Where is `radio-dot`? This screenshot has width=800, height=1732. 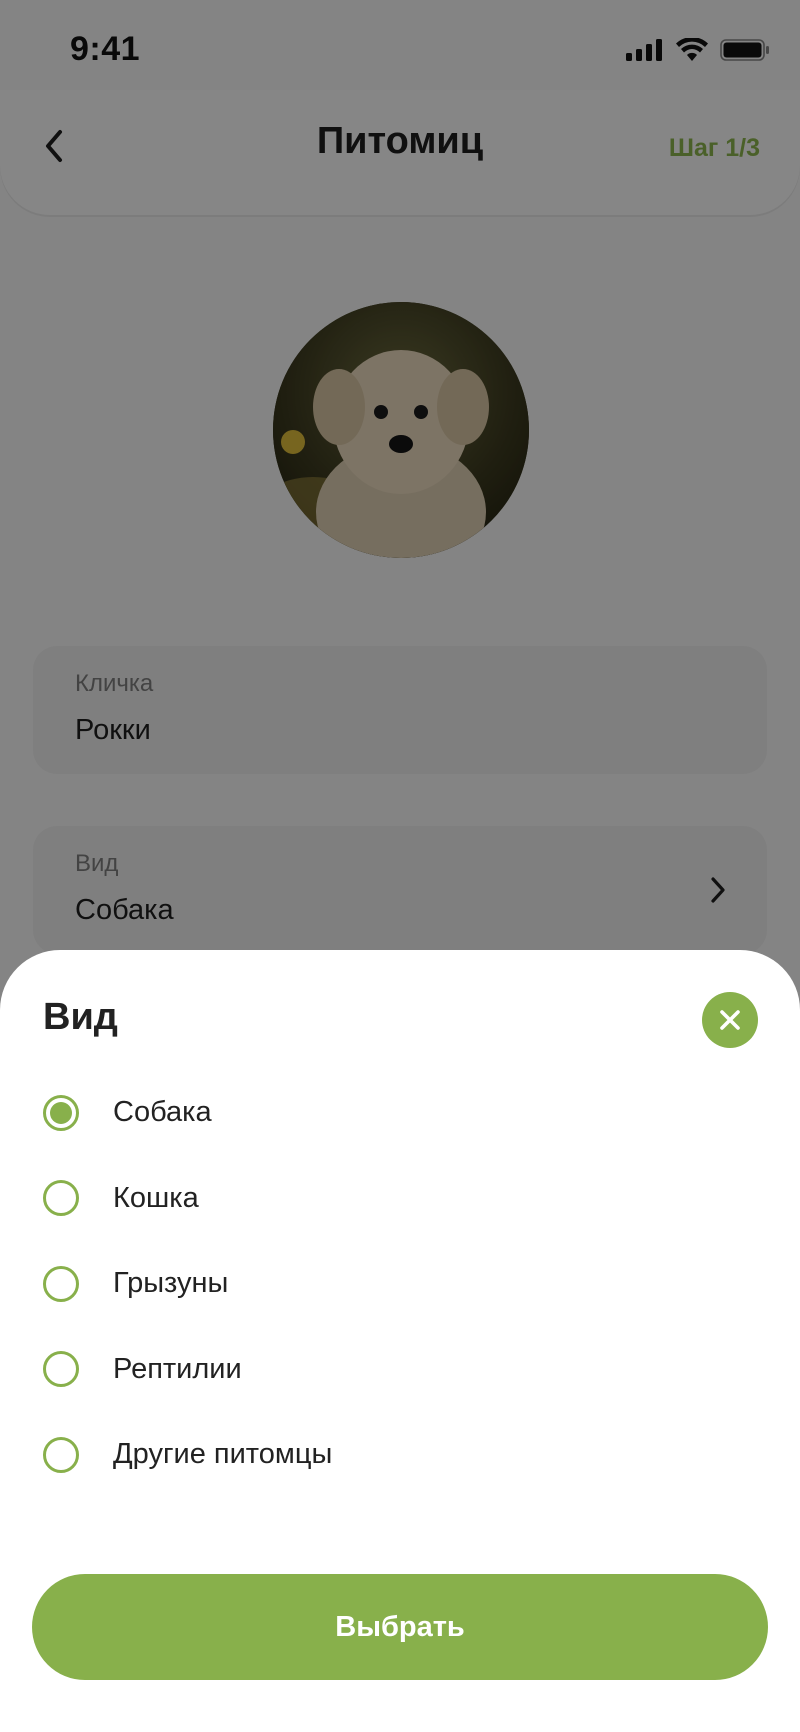
radio-dot is located at coordinates (61, 1112).